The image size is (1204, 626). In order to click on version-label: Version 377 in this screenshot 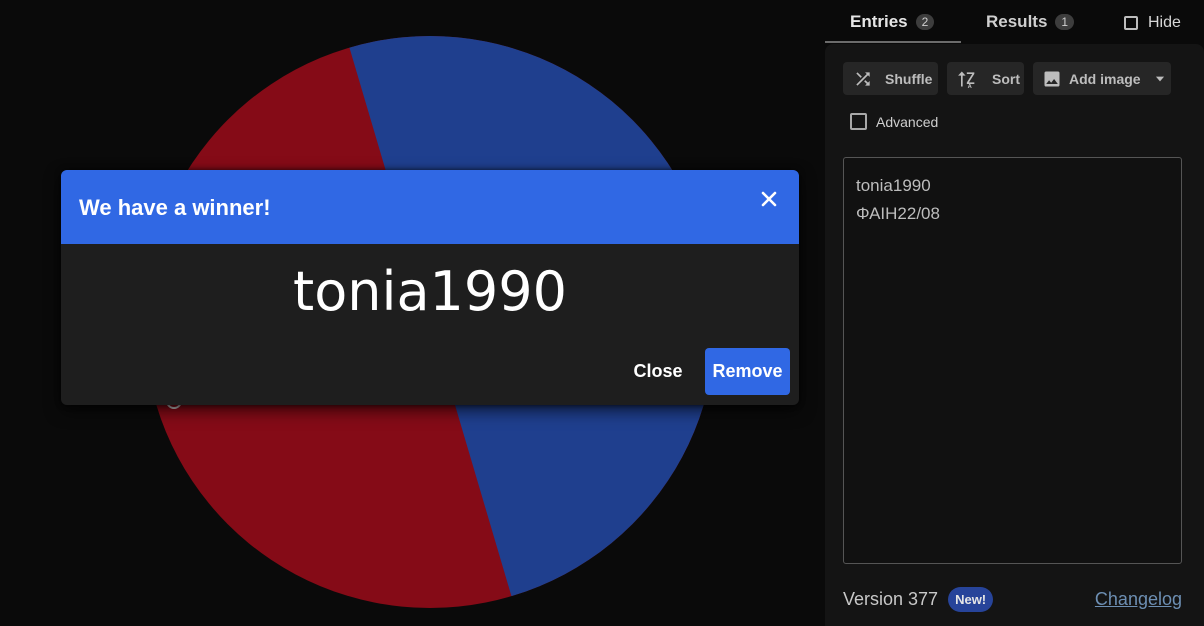, I will do `click(891, 598)`.